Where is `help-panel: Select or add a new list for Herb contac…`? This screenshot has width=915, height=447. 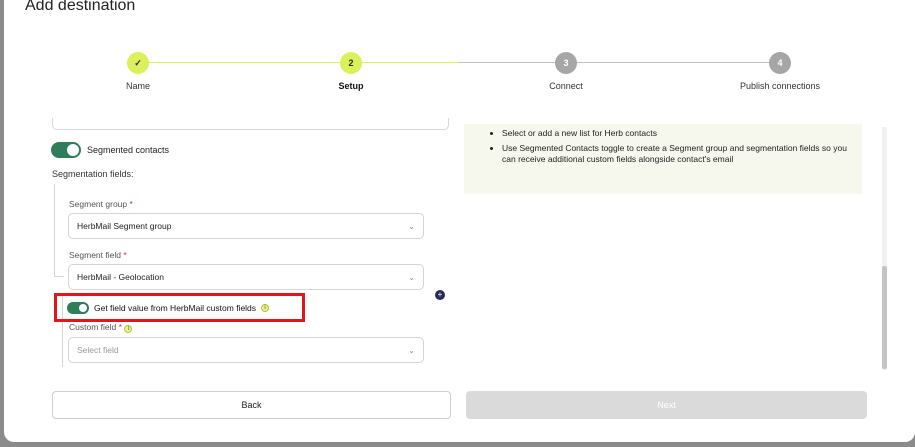
help-panel: Select or add a new list for Herb contac… is located at coordinates (663, 159).